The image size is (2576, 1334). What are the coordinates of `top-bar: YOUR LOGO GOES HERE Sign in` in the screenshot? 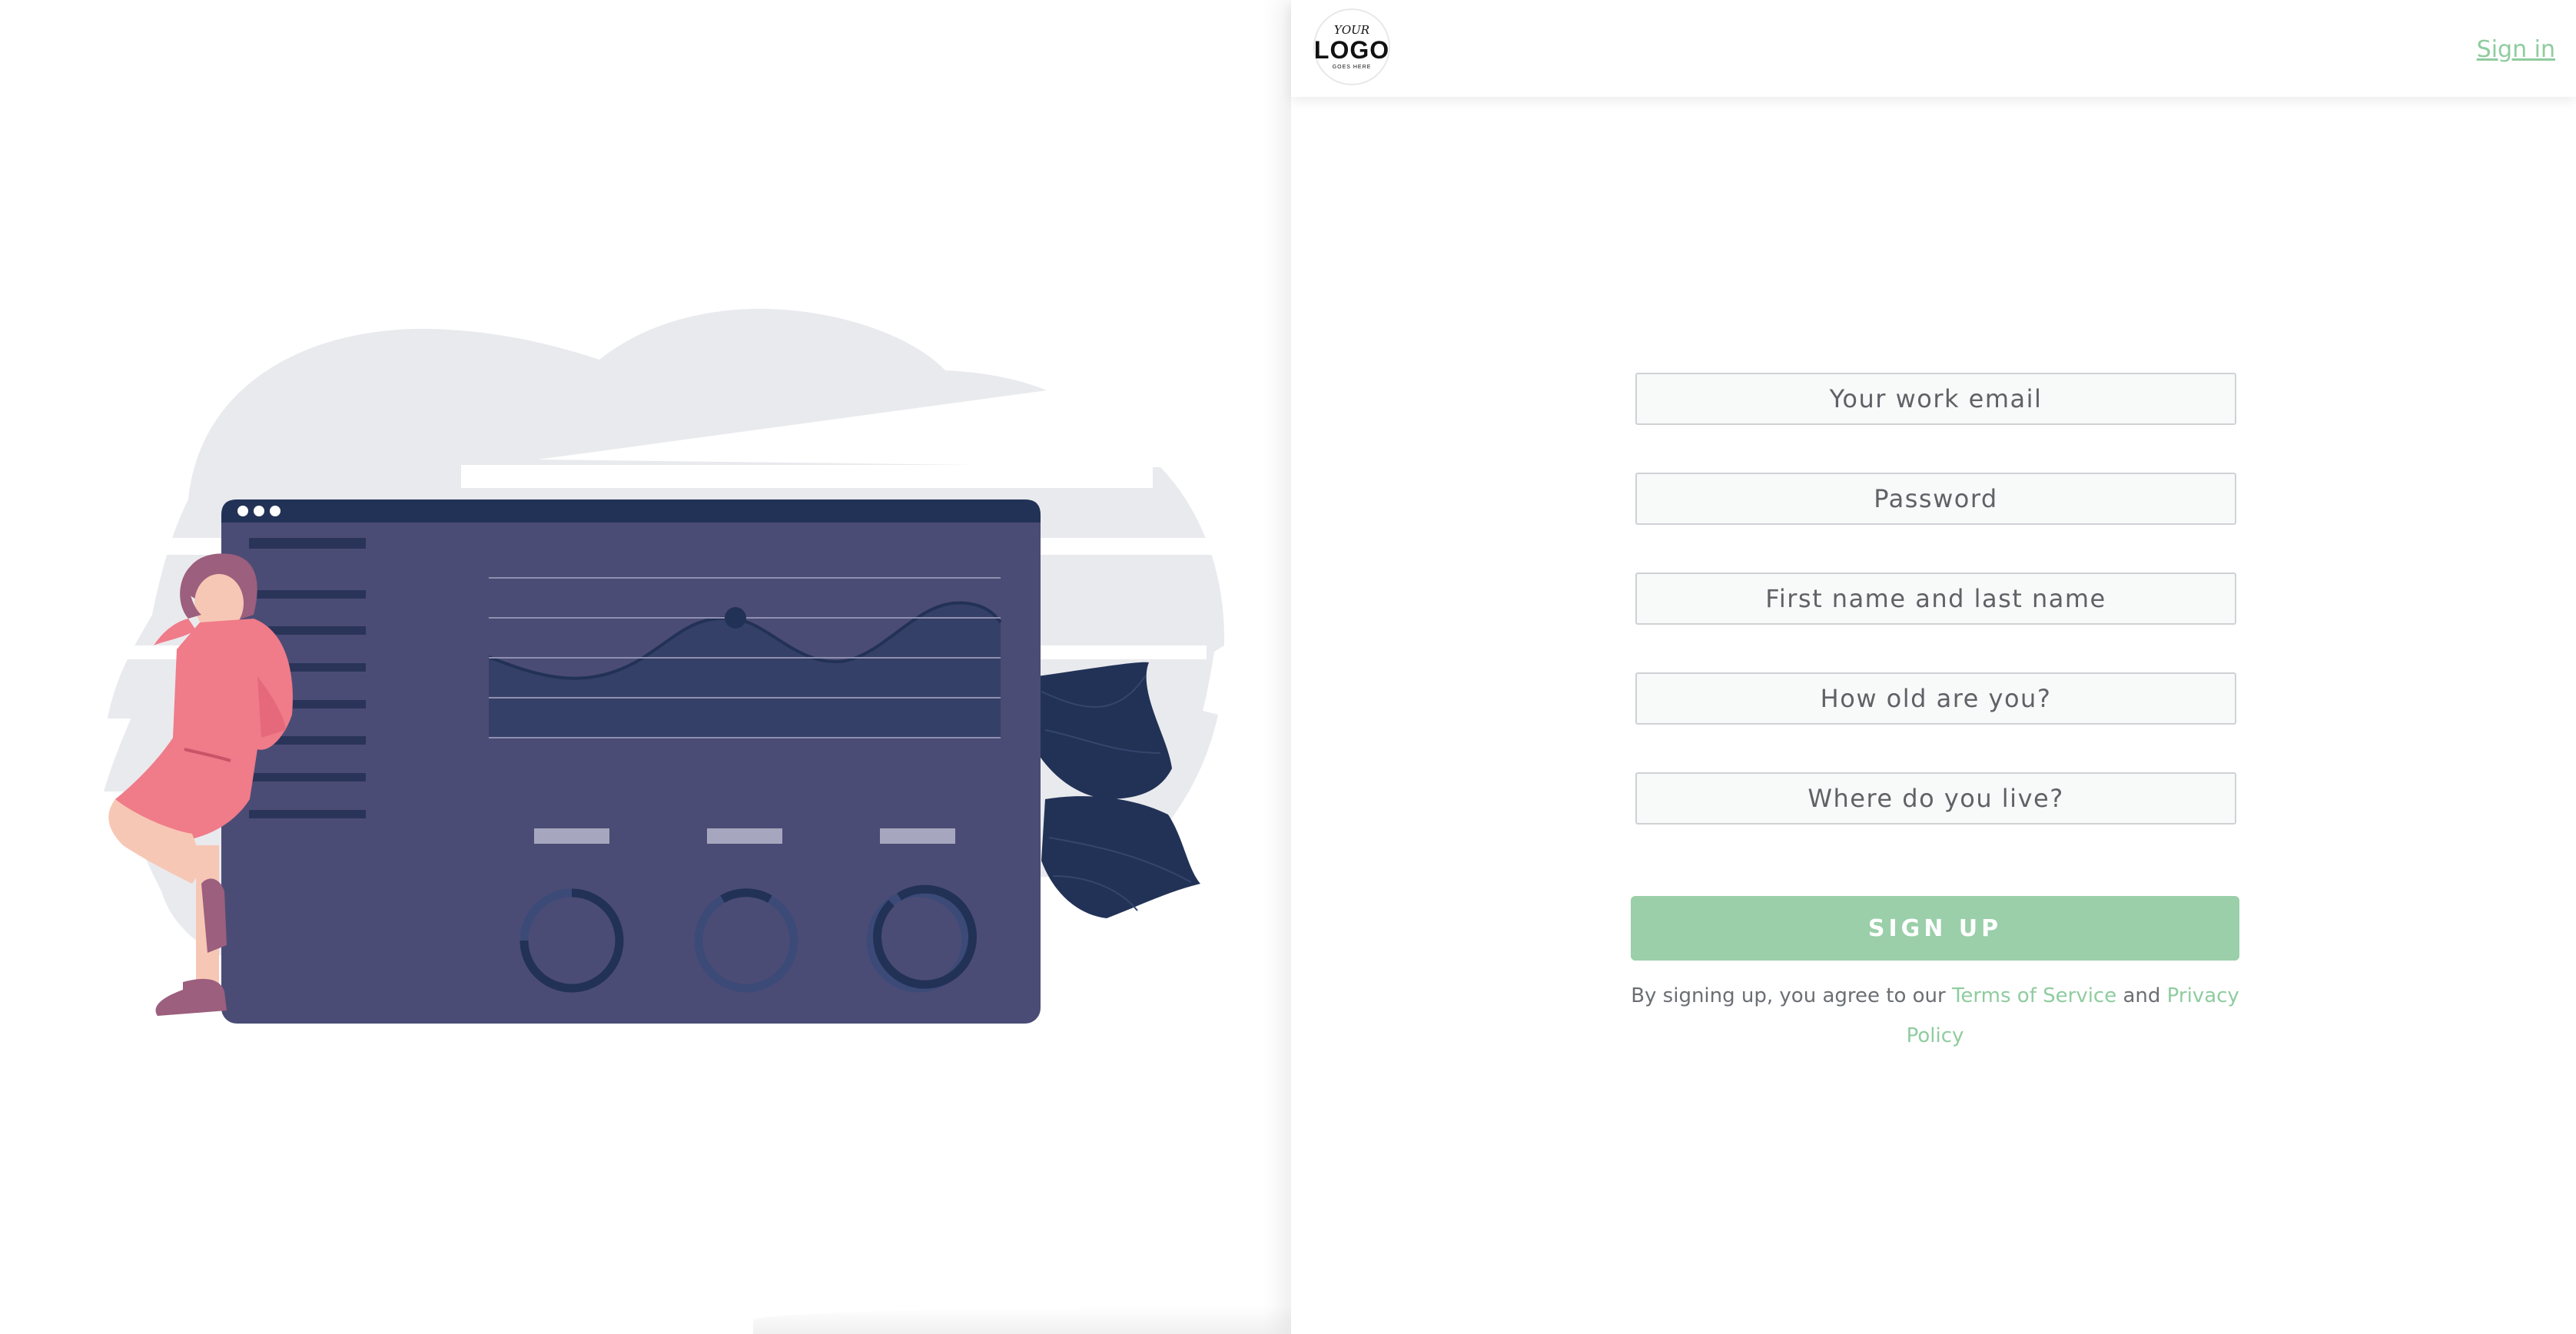 It's located at (1933, 48).